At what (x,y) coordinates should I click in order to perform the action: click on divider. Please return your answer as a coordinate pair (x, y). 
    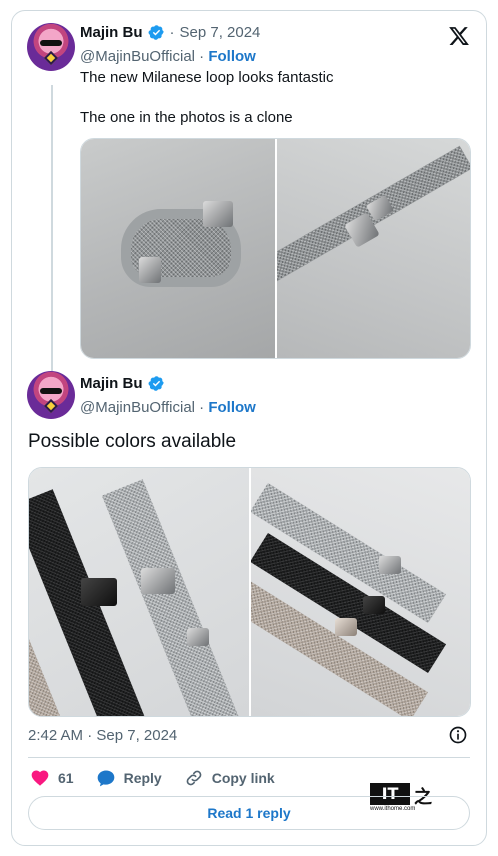
    Looking at the image, I should click on (249, 757).